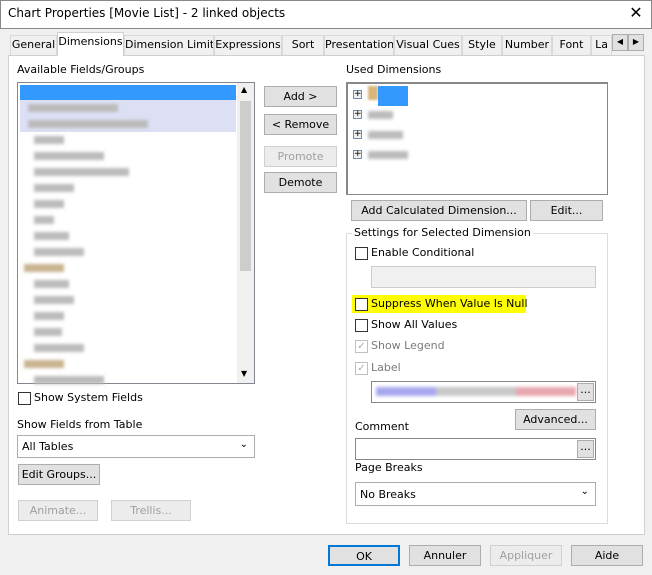 This screenshot has height=575, width=652. What do you see at coordinates (414, 324) in the screenshot?
I see `show-all-values-label: Show All Values` at bounding box center [414, 324].